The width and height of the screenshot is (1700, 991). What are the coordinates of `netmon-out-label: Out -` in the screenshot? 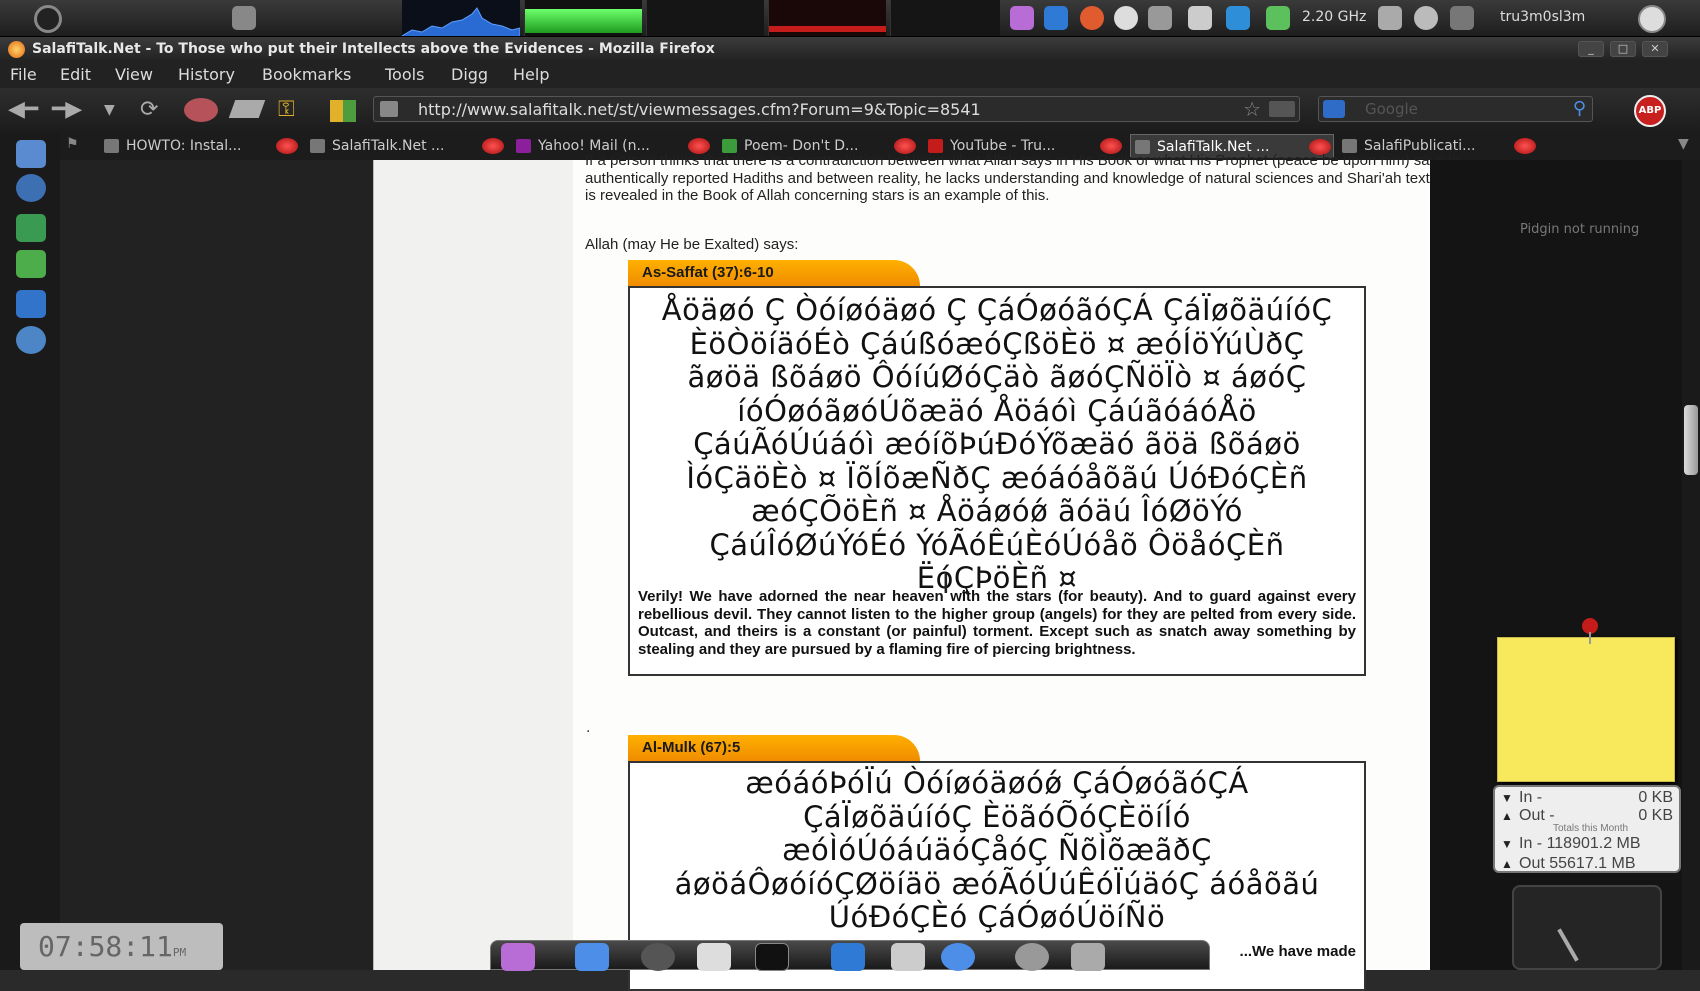 It's located at (1537, 815).